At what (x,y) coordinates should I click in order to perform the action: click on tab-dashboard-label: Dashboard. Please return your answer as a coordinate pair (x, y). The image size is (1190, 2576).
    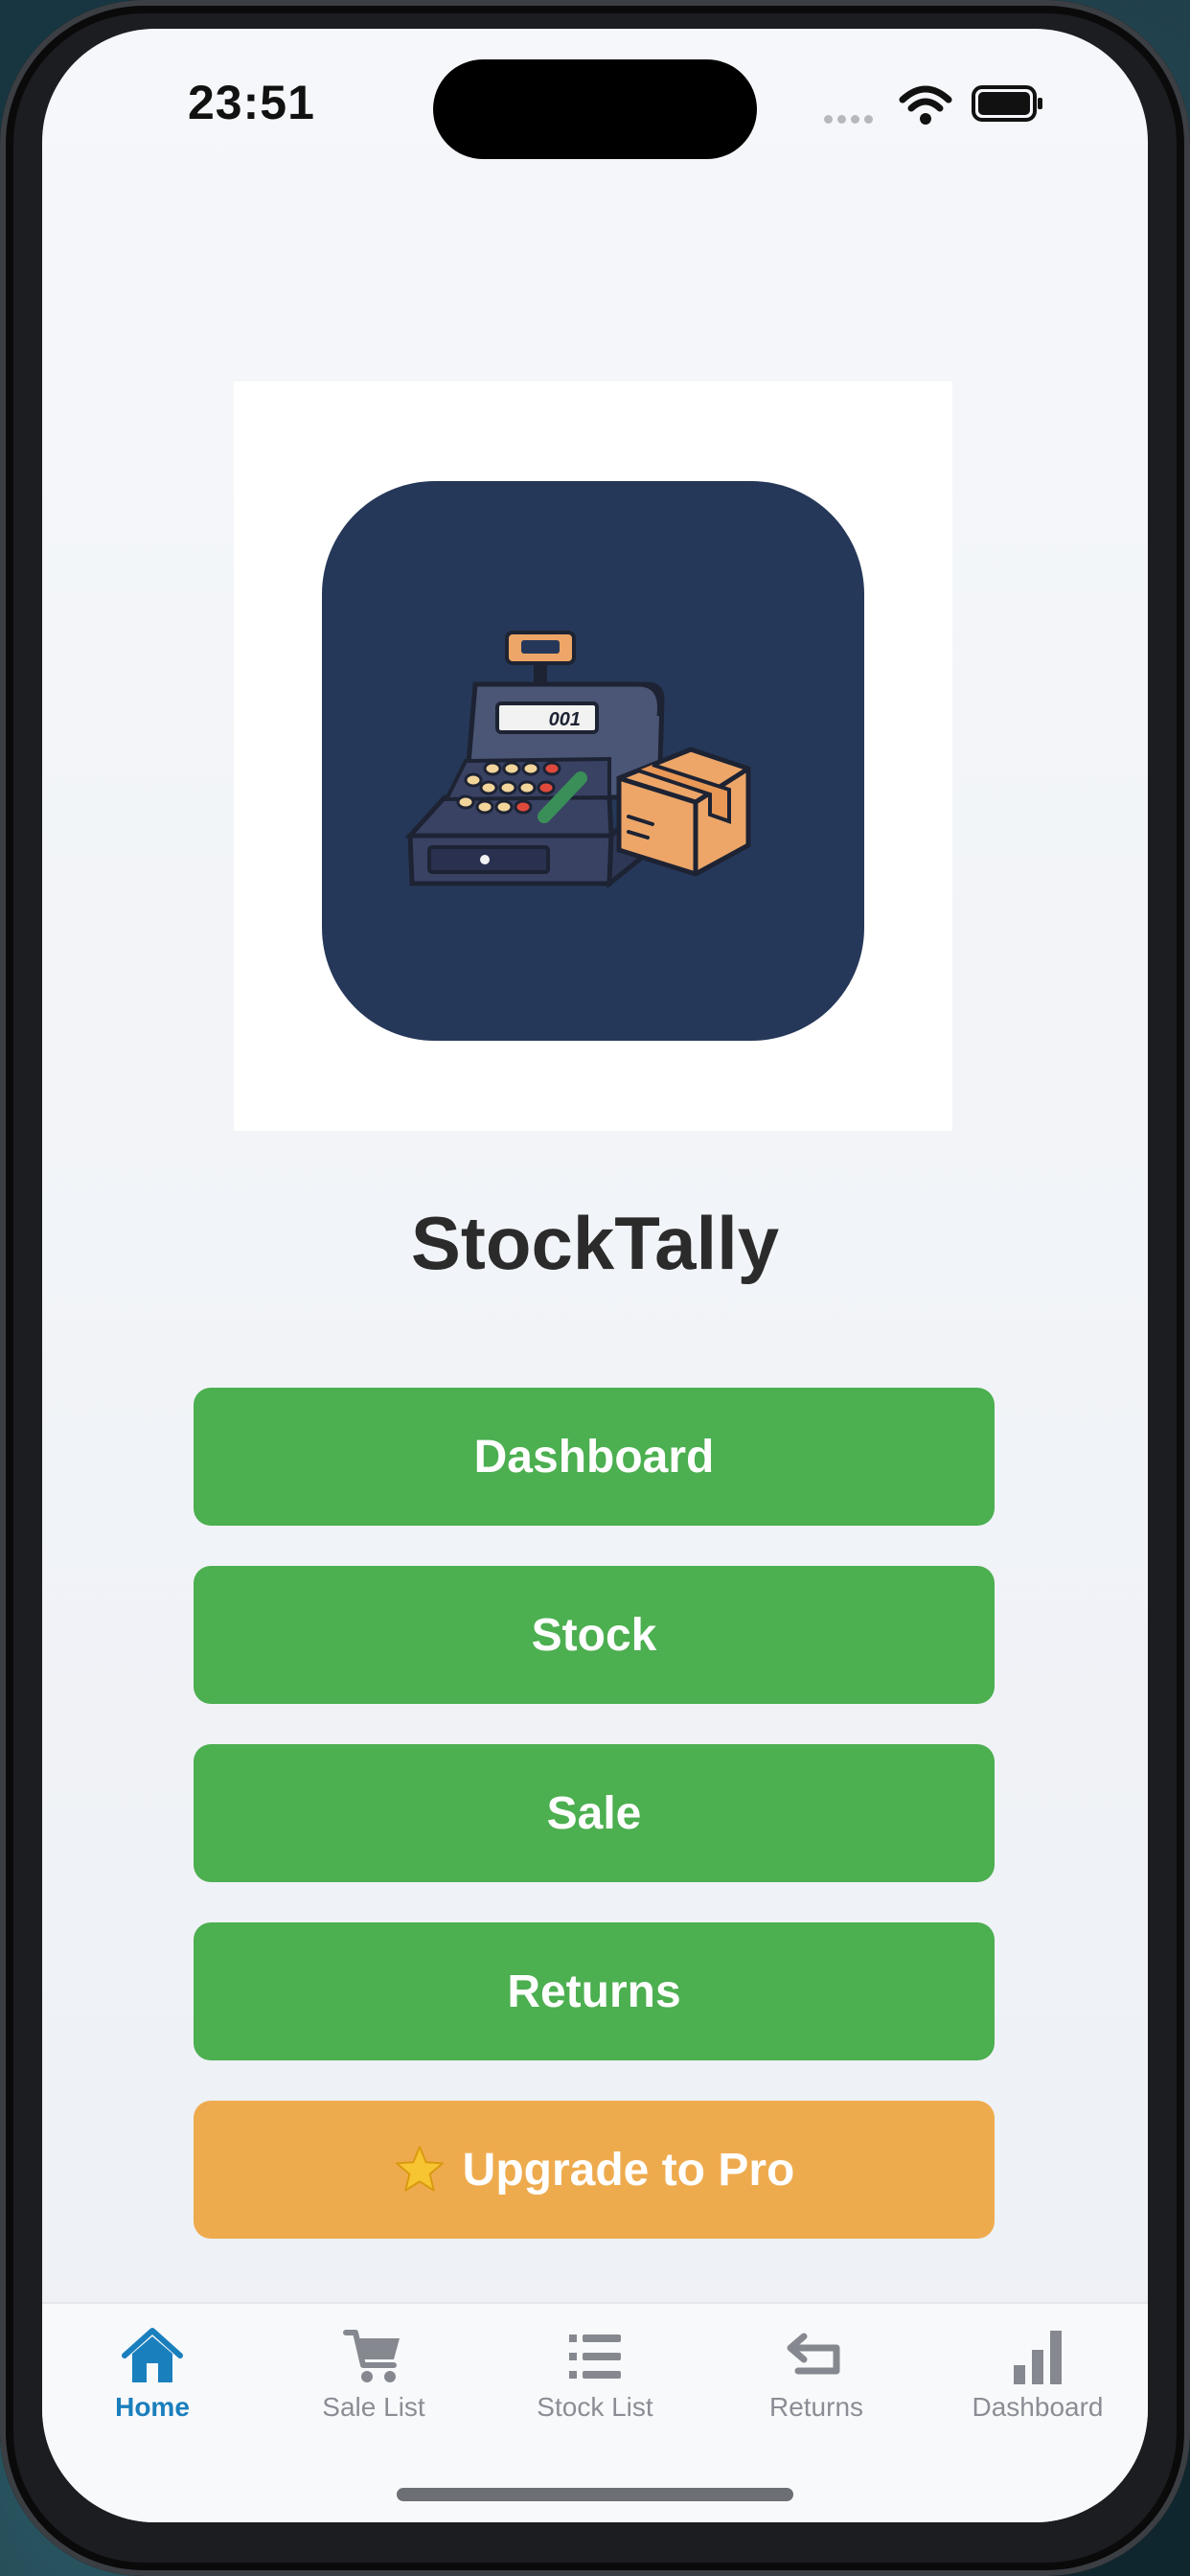
    Looking at the image, I should click on (1038, 2407).